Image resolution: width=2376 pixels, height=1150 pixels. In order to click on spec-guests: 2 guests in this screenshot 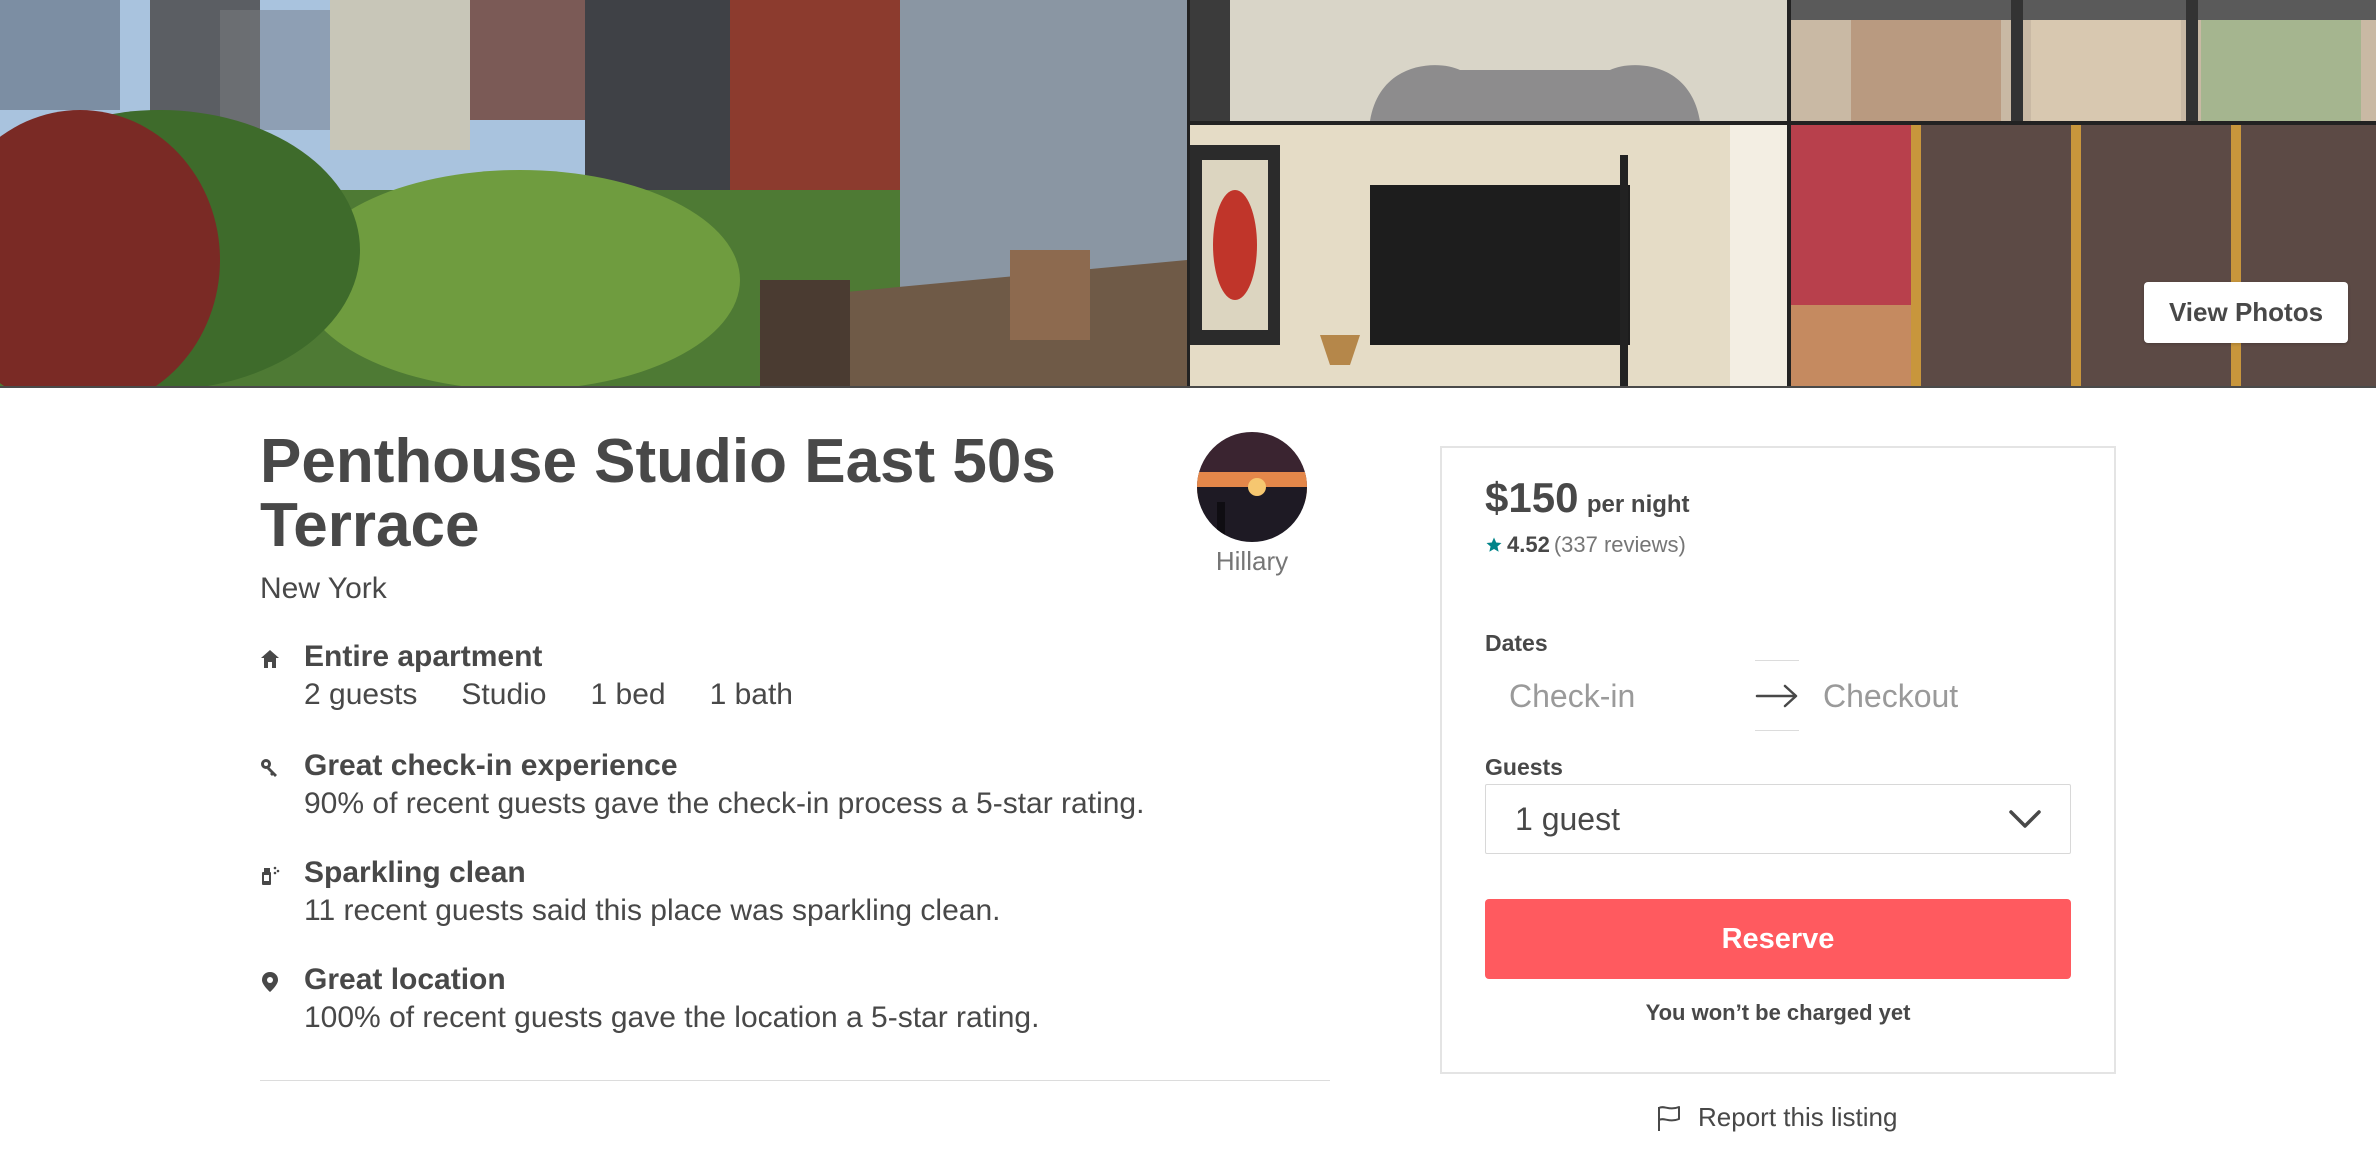, I will do `click(361, 694)`.